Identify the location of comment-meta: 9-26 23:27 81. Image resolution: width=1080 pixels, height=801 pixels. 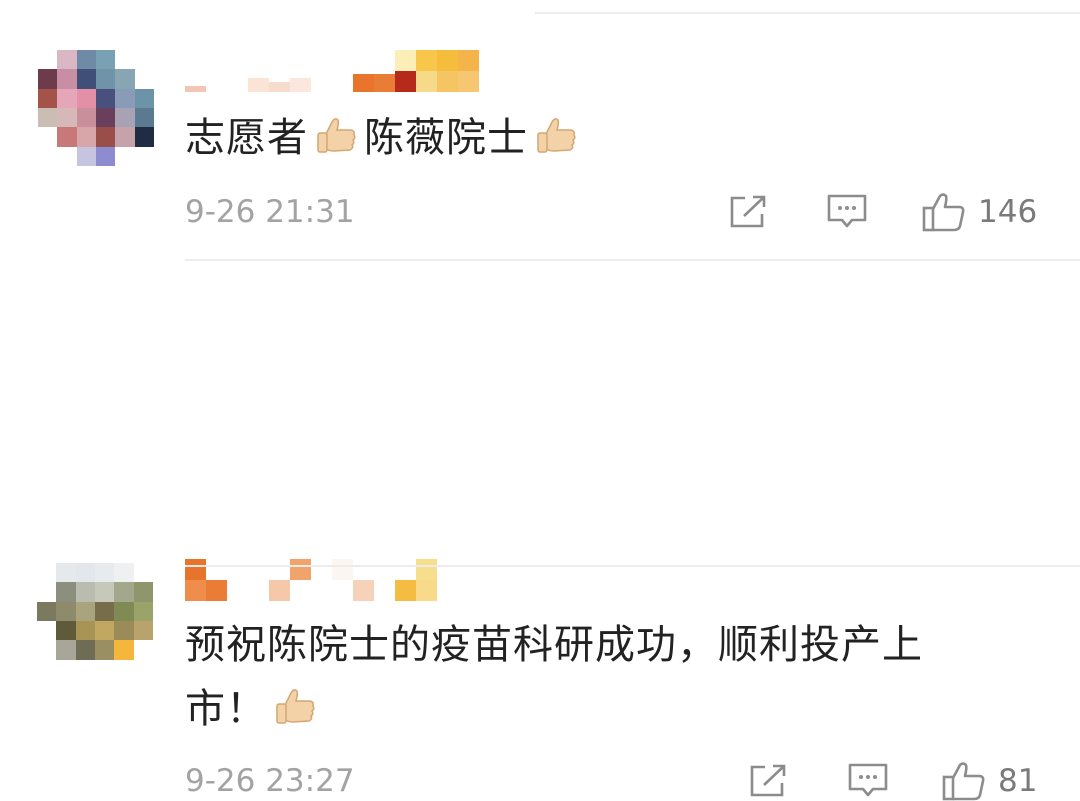
(613, 781).